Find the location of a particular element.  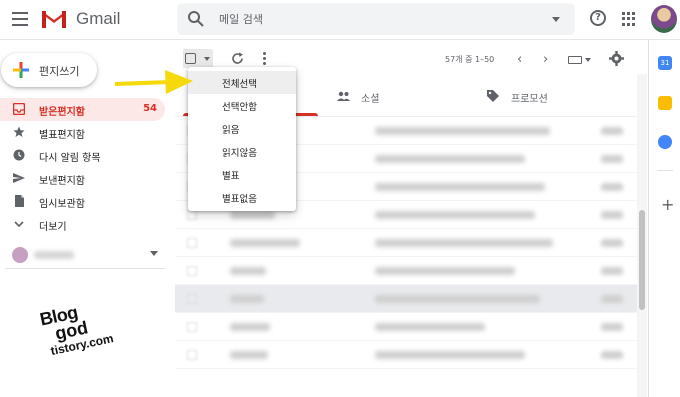

star-icon is located at coordinates (19, 131).